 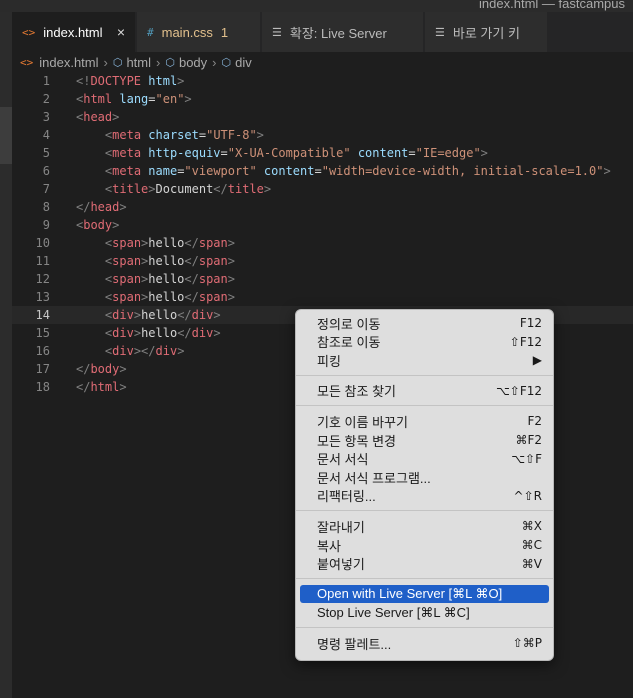 I want to click on code-token: "IE=edge", so click(x=448, y=153).